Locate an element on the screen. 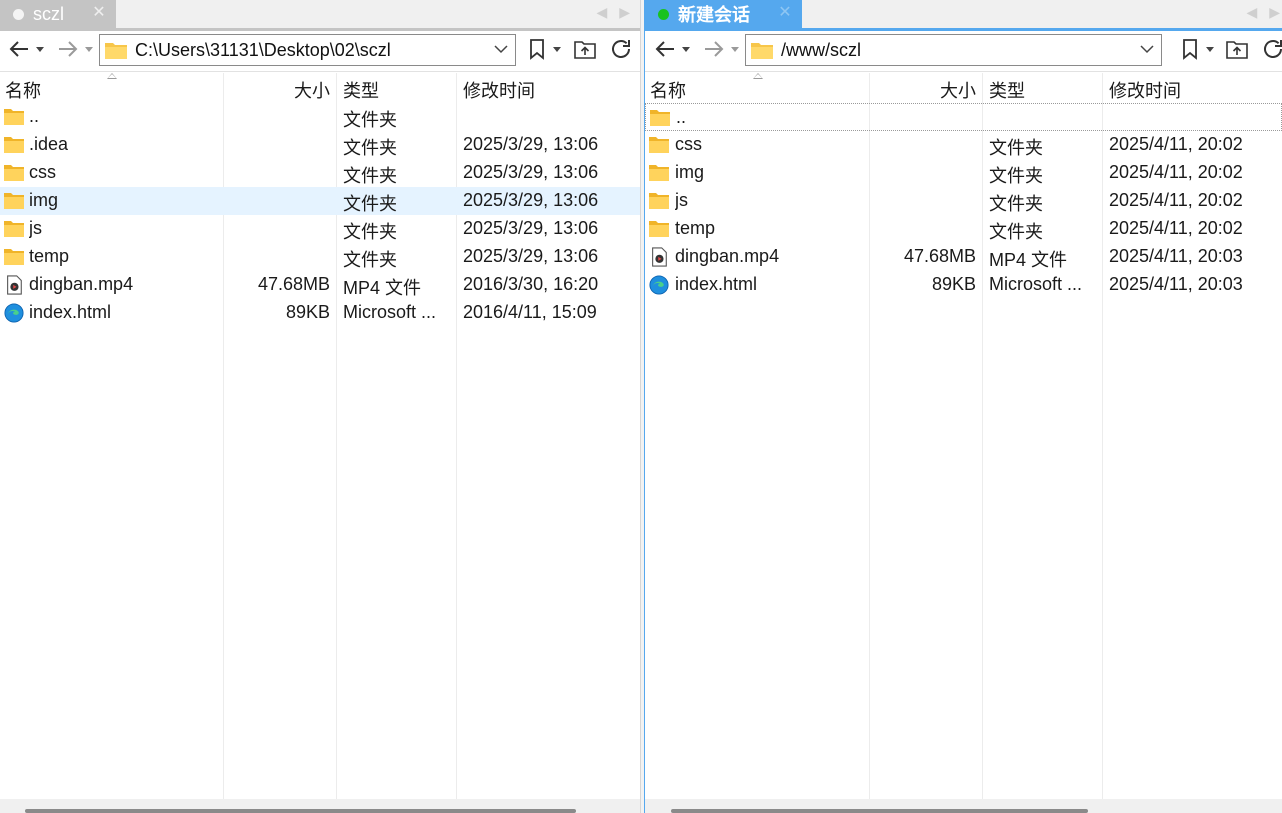 Image resolution: width=1282 pixels, height=813 pixels. remote-toolbar: /www/sczl is located at coordinates (963, 50).